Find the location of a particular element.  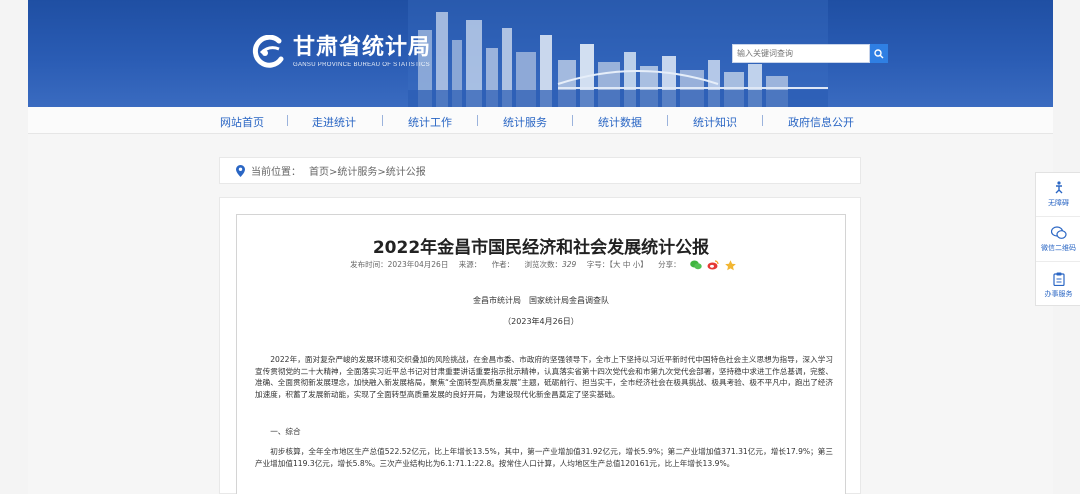

wechat-qr-button: 微信二维码 is located at coordinates (1058, 240).